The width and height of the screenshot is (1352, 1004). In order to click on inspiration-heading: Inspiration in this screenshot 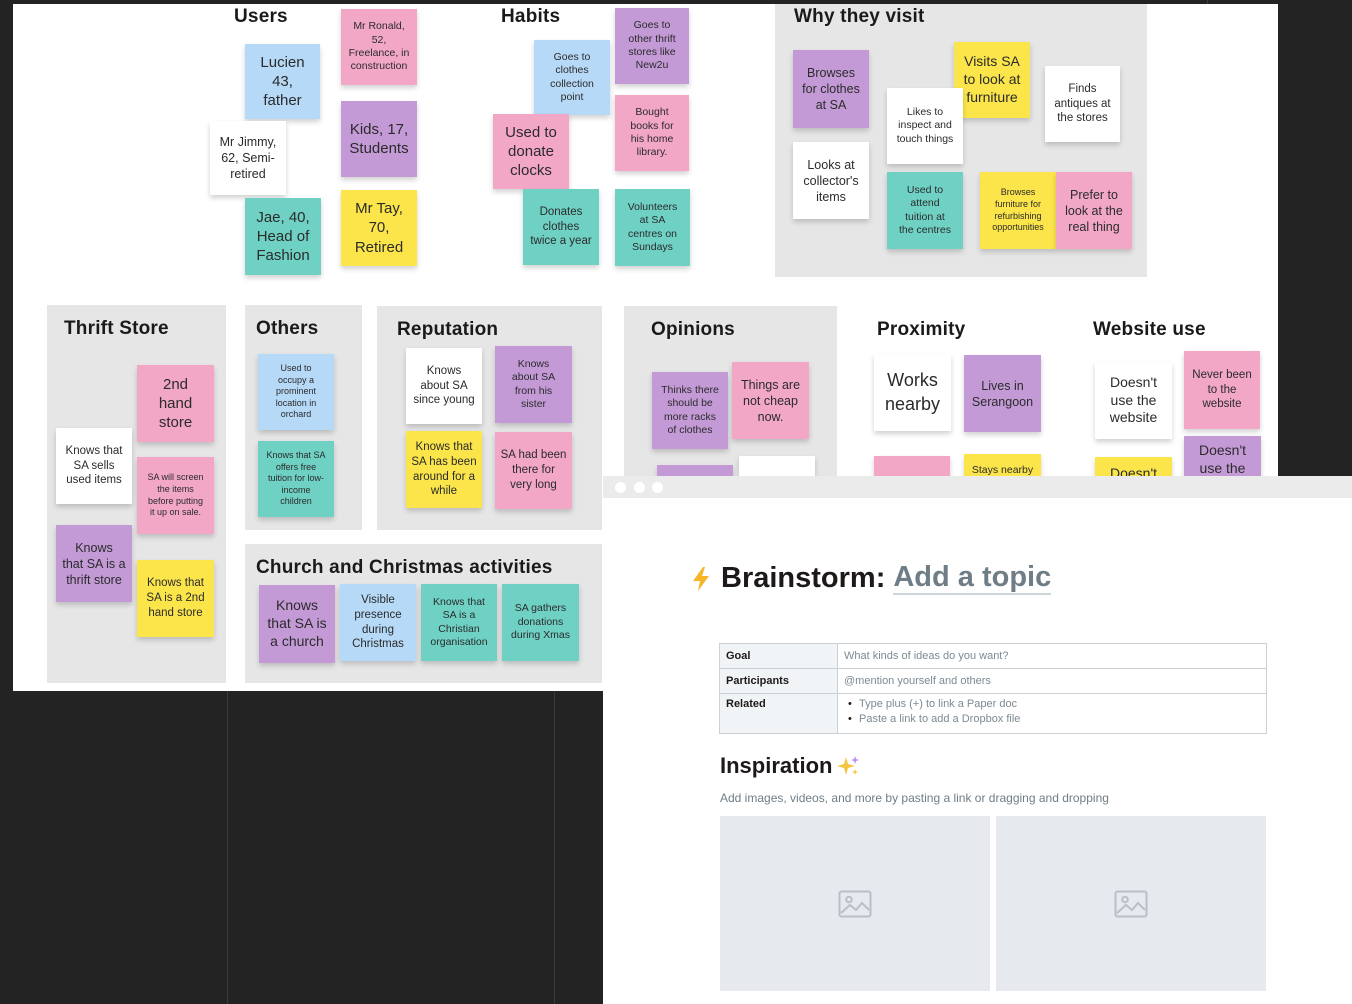, I will do `click(790, 766)`.